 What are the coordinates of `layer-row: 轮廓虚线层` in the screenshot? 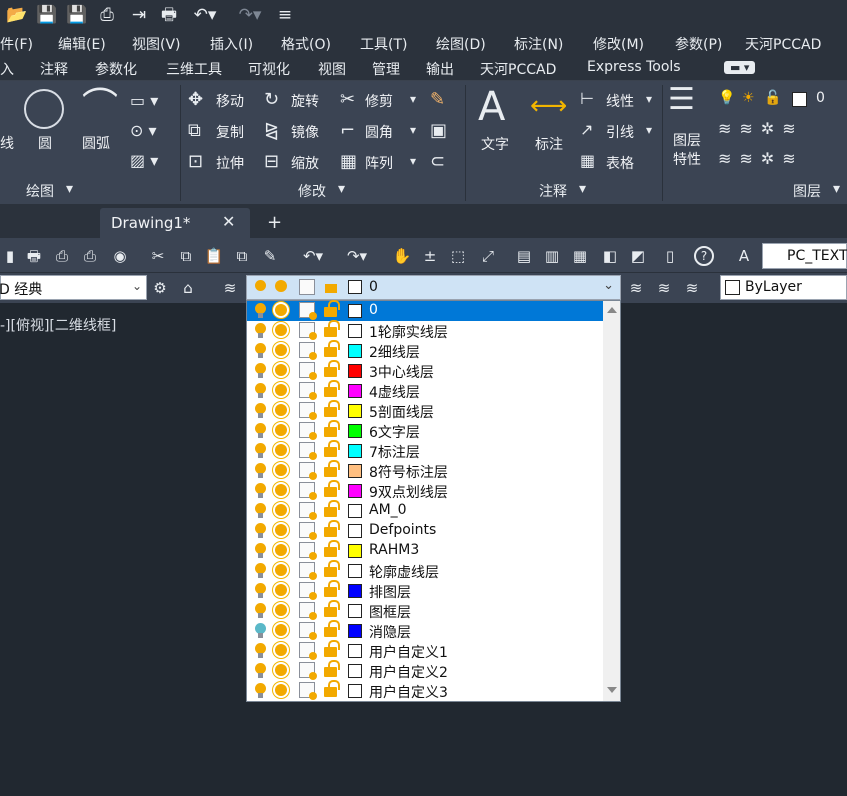 It's located at (425, 570).